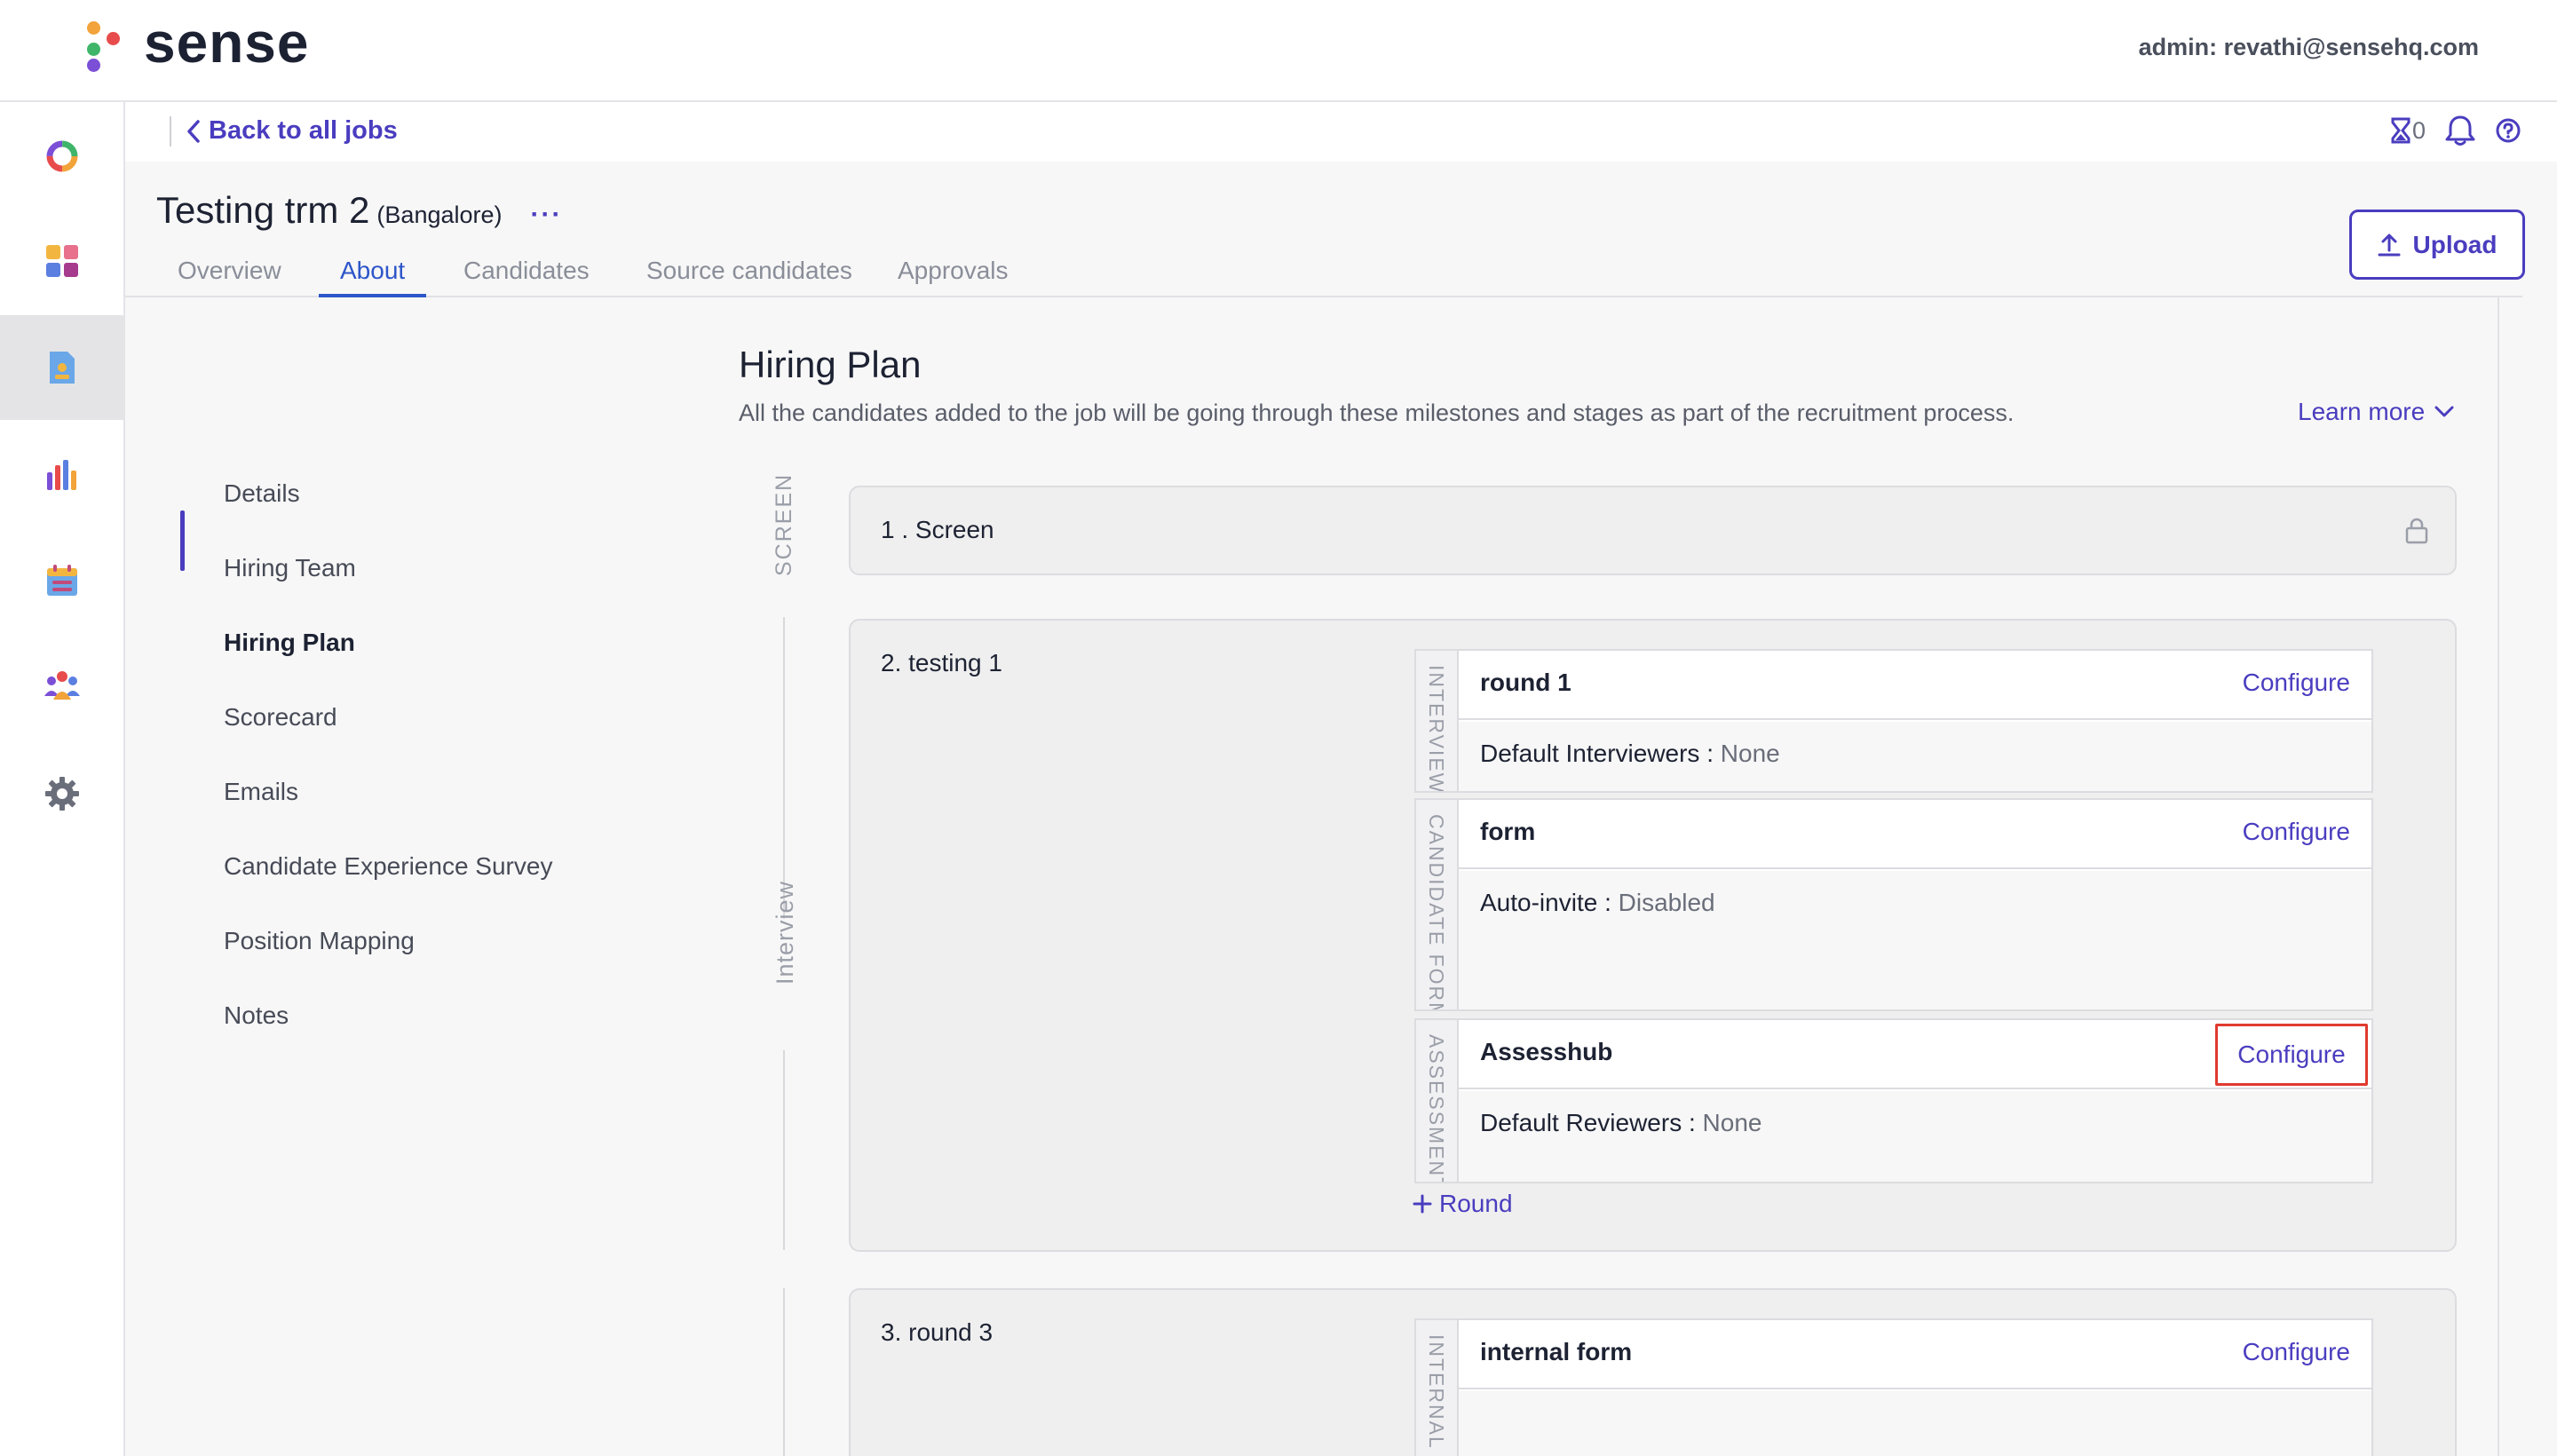 The width and height of the screenshot is (2557, 1456). What do you see at coordinates (227, 43) in the screenshot?
I see `logo-text: sense` at bounding box center [227, 43].